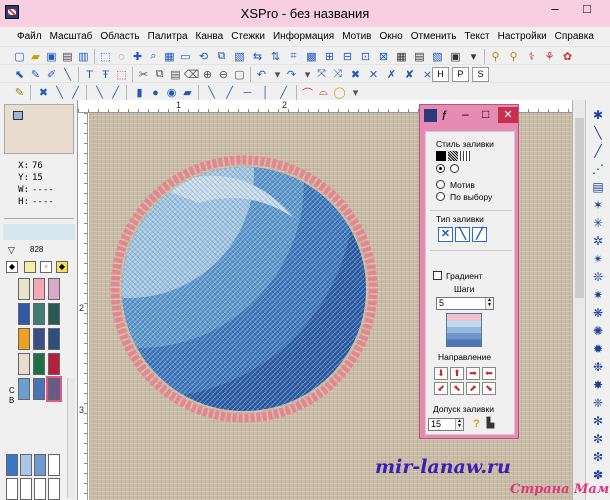 This screenshot has height=500, width=610. Describe the element at coordinates (419, 56) in the screenshot. I see `symbols-icon: ▤` at that location.